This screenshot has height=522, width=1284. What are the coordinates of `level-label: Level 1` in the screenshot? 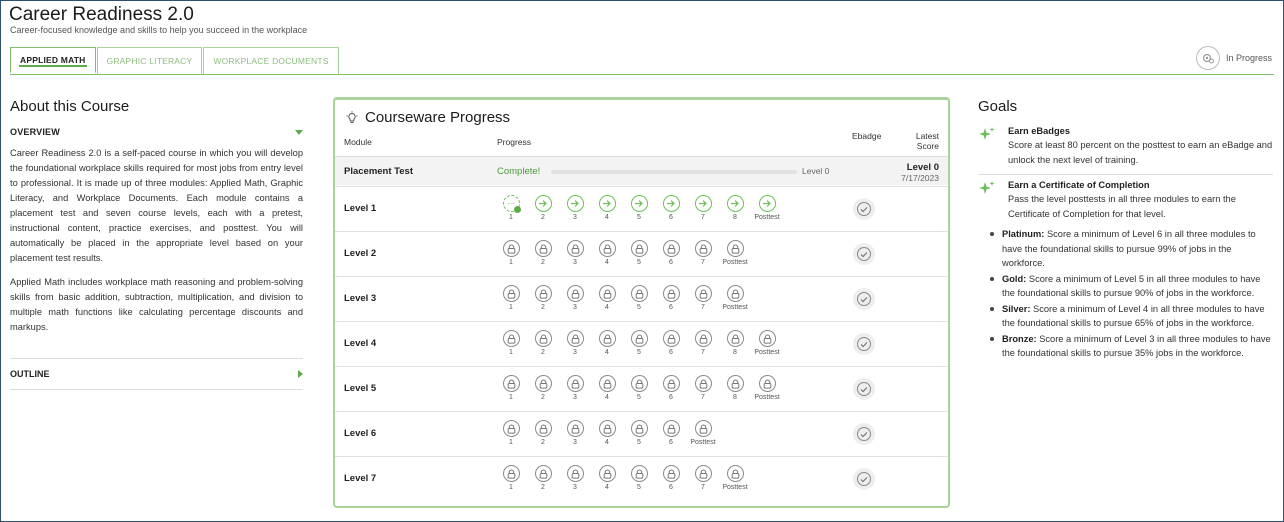 It's located at (360, 208).